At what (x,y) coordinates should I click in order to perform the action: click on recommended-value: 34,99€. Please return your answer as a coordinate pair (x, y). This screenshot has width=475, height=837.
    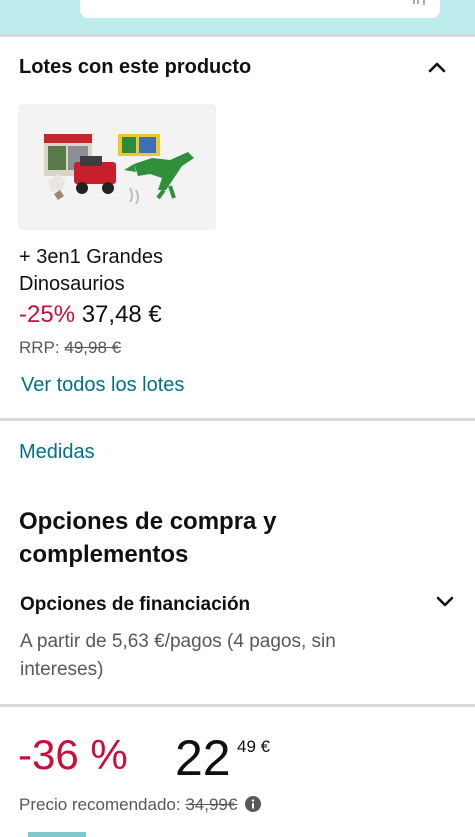
    Looking at the image, I should click on (211, 804).